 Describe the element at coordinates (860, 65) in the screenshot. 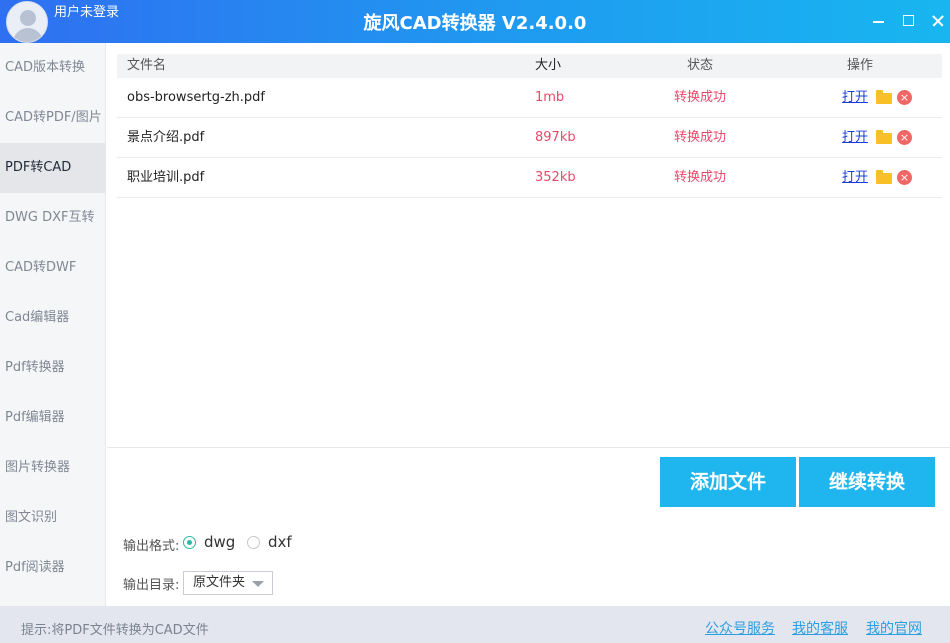

I see `header-operation: 操作` at that location.